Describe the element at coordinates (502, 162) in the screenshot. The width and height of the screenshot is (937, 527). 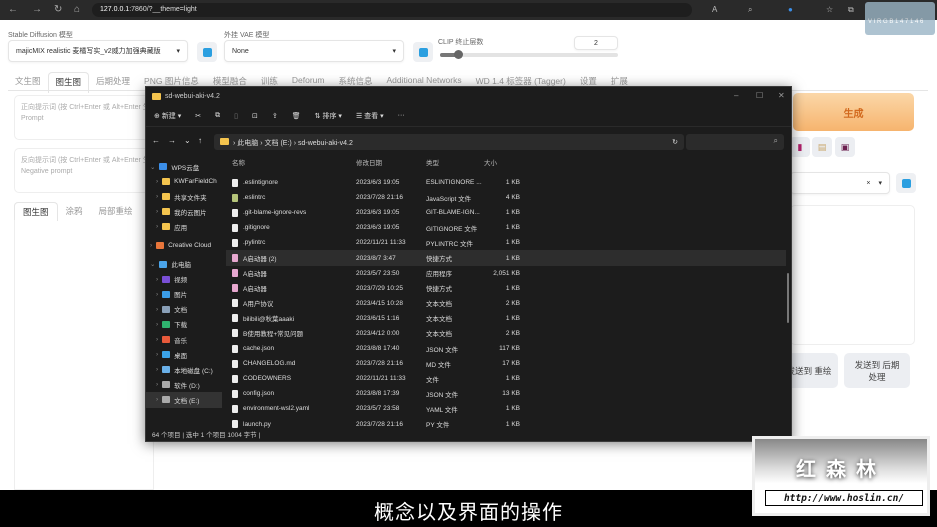
I see `column-size: 大小` at that location.